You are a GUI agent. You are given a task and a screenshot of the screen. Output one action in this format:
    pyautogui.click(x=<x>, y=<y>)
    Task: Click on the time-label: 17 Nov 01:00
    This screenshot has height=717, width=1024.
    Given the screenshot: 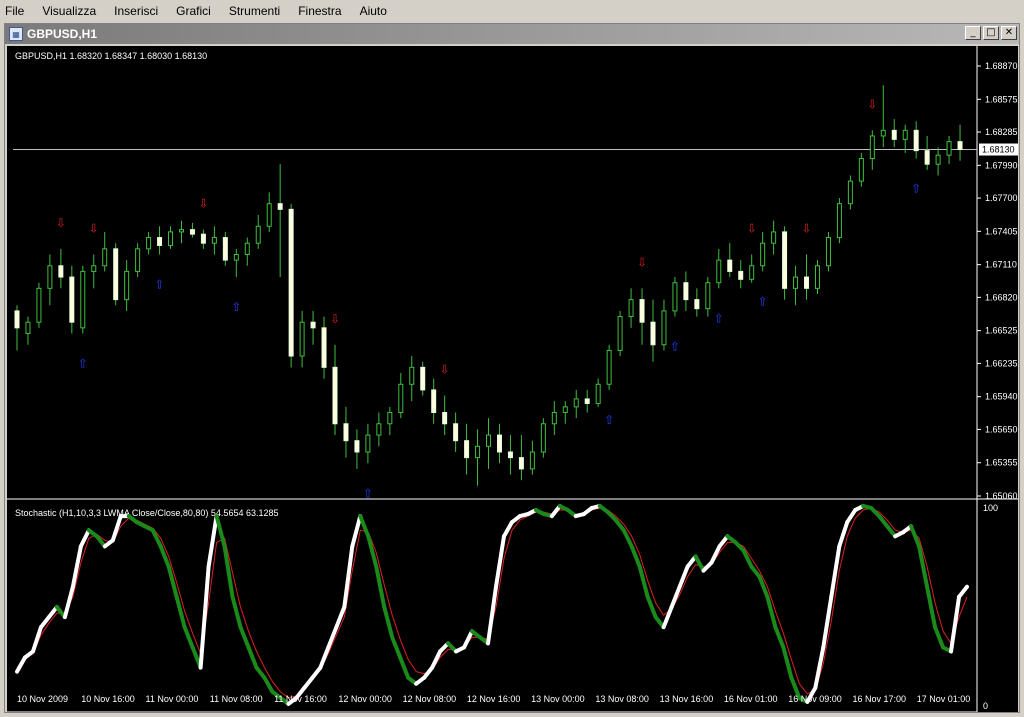 What is the action you would take?
    pyautogui.click(x=944, y=699)
    